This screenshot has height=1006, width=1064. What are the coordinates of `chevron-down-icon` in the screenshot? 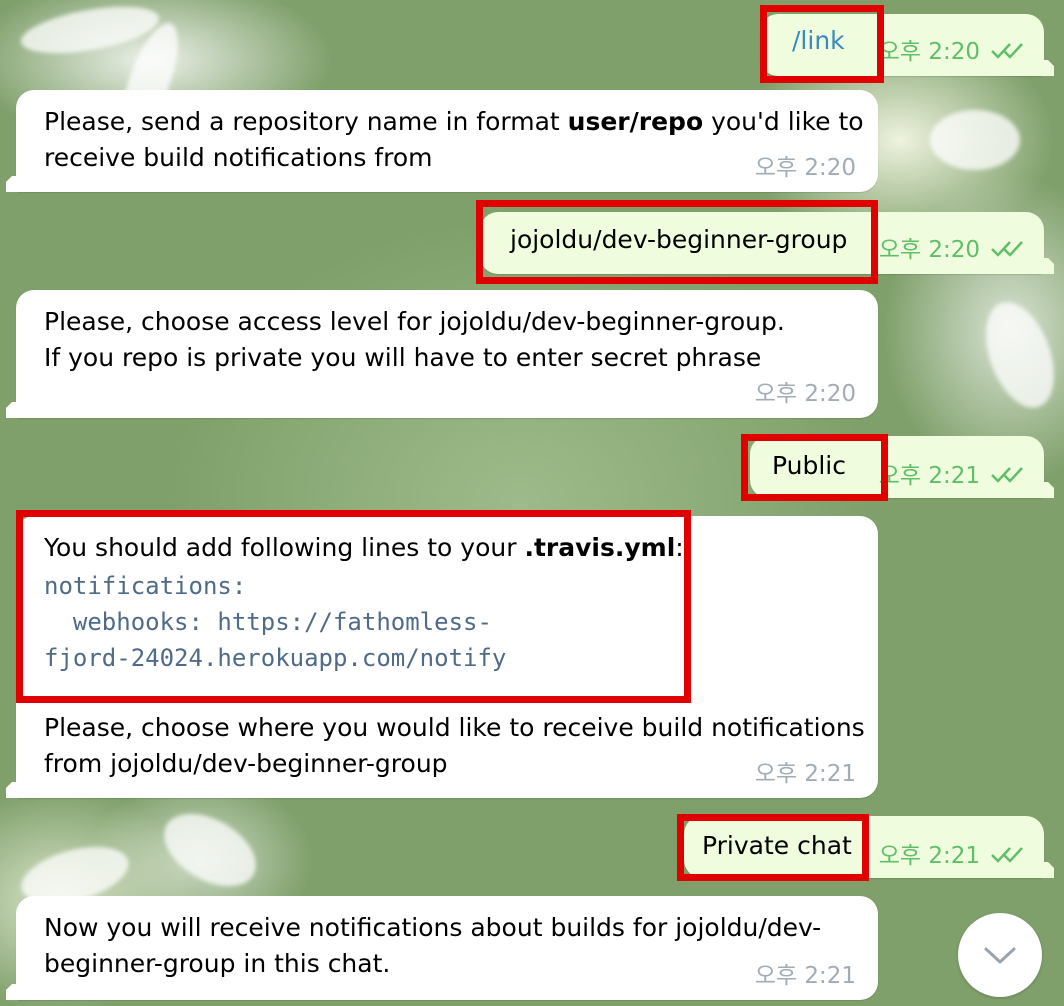 It's located at (1000, 955).